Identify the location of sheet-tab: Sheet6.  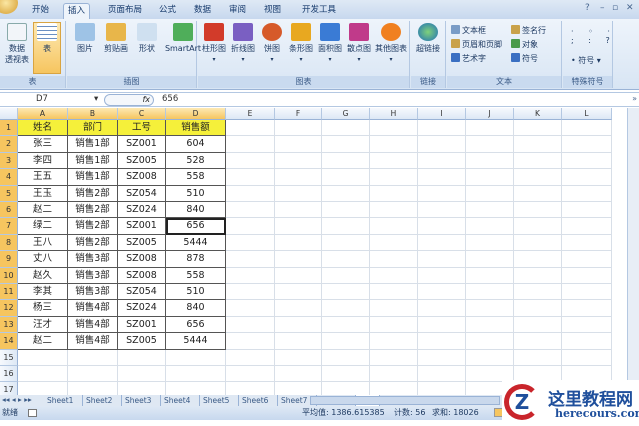
(258, 400).